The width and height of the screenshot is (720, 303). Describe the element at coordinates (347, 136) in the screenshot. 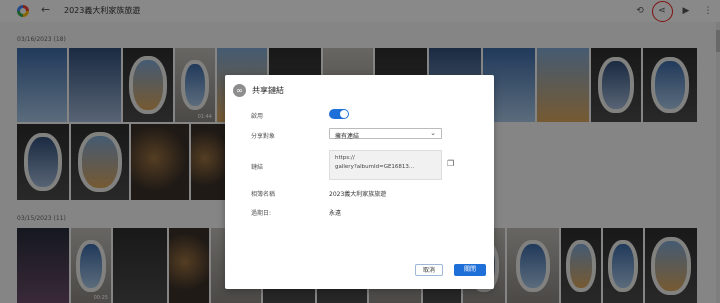

I see `share-with-value: 擁有連結` at that location.